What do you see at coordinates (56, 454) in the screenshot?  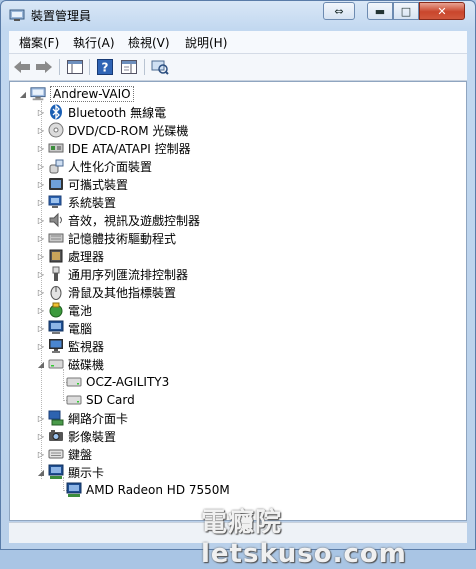 I see `keyboard-icon` at bounding box center [56, 454].